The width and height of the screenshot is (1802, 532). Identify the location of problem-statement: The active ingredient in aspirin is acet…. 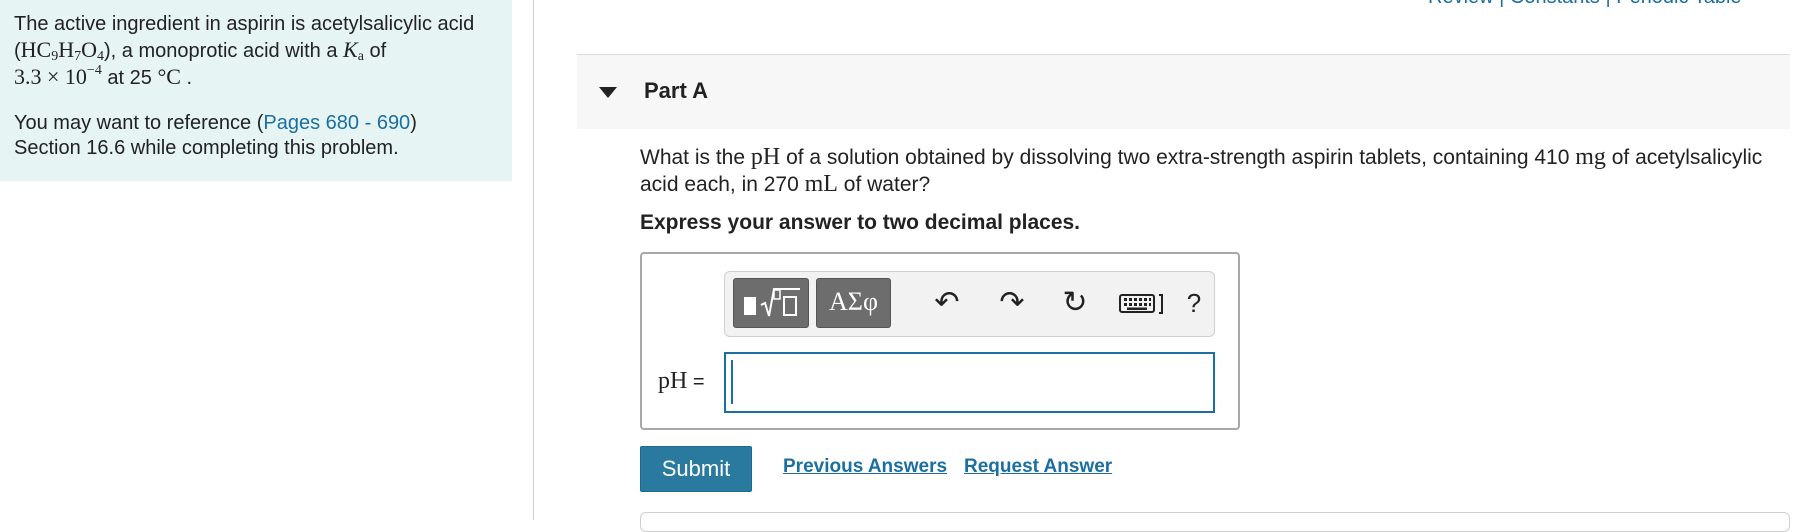
(244, 51).